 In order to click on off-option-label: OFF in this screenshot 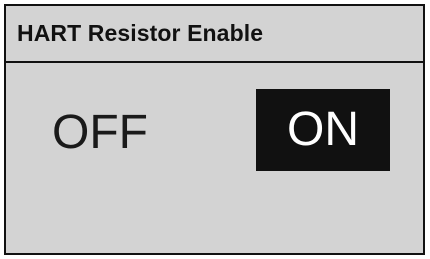, I will do `click(100, 132)`.